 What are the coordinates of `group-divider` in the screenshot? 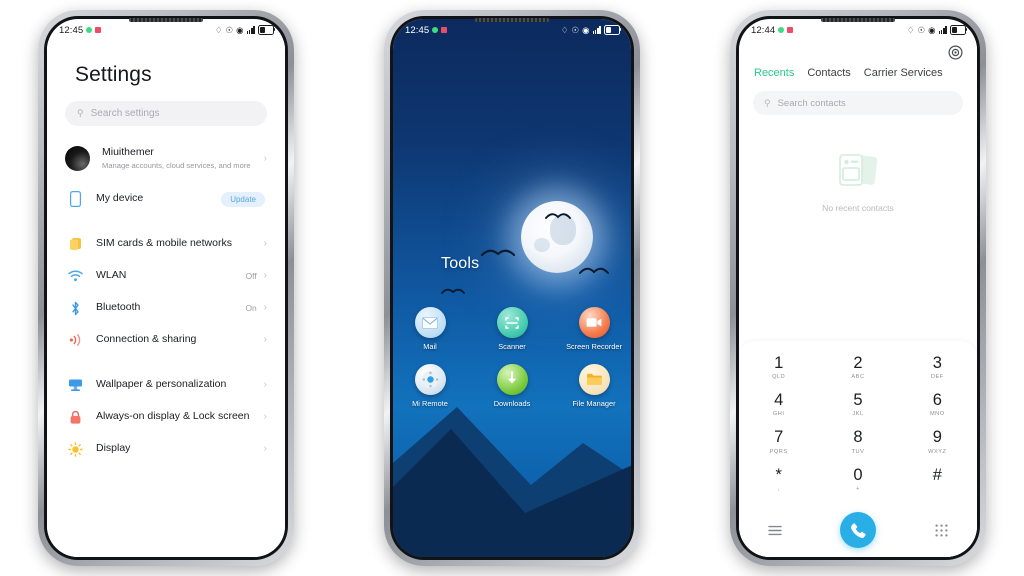 It's located at (166, 361).